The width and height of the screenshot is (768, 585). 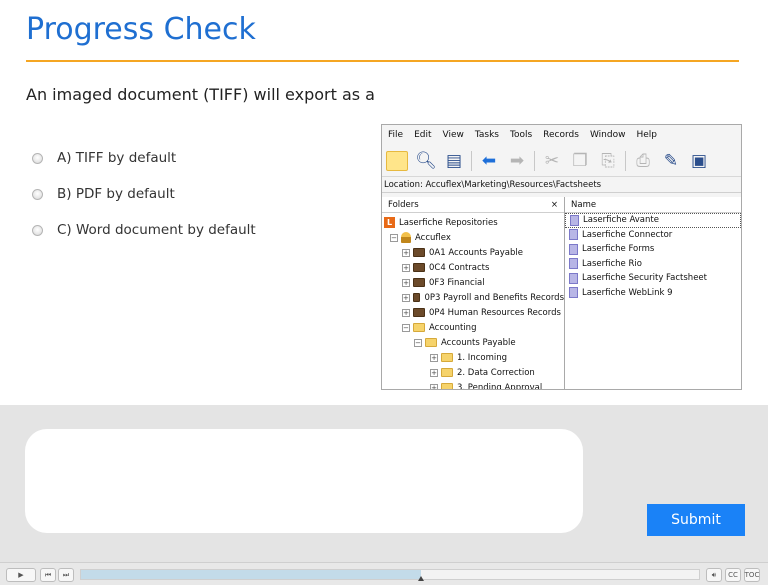 What do you see at coordinates (473, 282) in the screenshot?
I see `tree-node: +0F3 Financial` at bounding box center [473, 282].